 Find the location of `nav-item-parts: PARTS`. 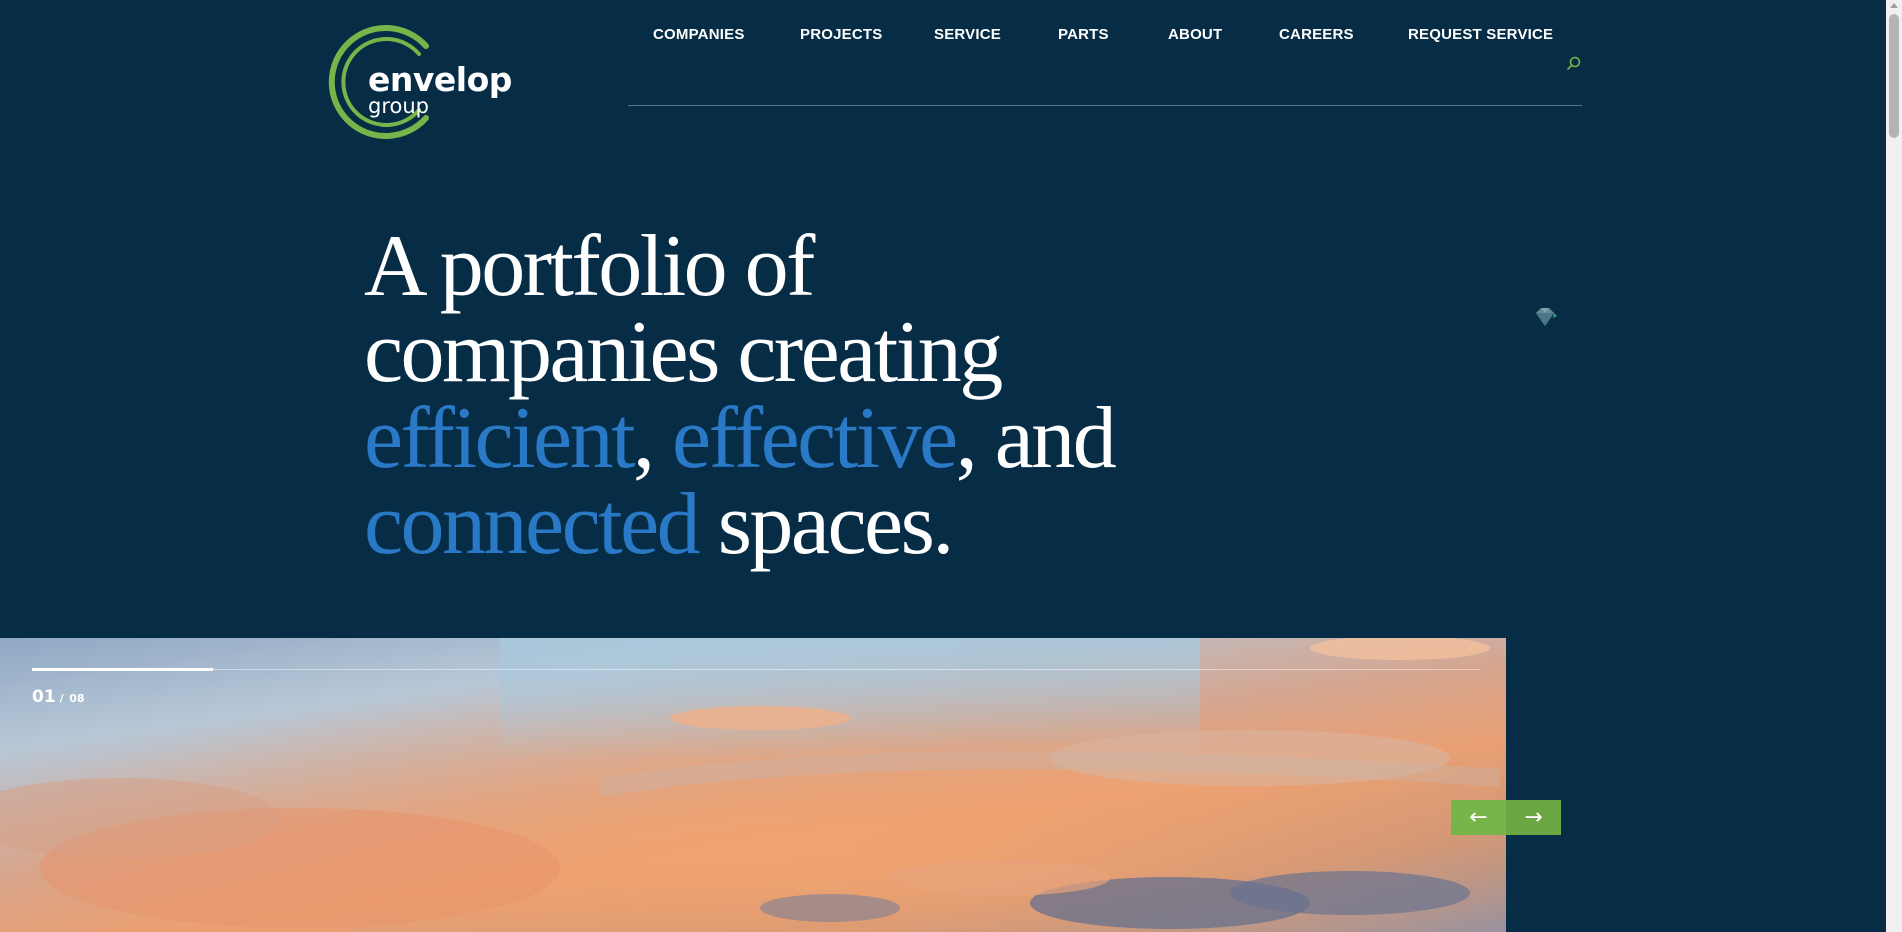

nav-item-parts: PARTS is located at coordinates (1083, 34).